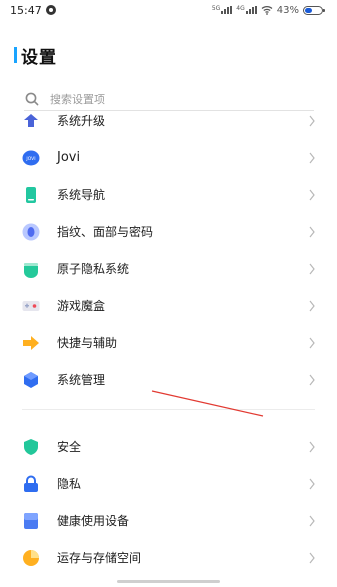 The image size is (337, 587). What do you see at coordinates (69, 447) in the screenshot?
I see `settings-item-label: 安全` at bounding box center [69, 447].